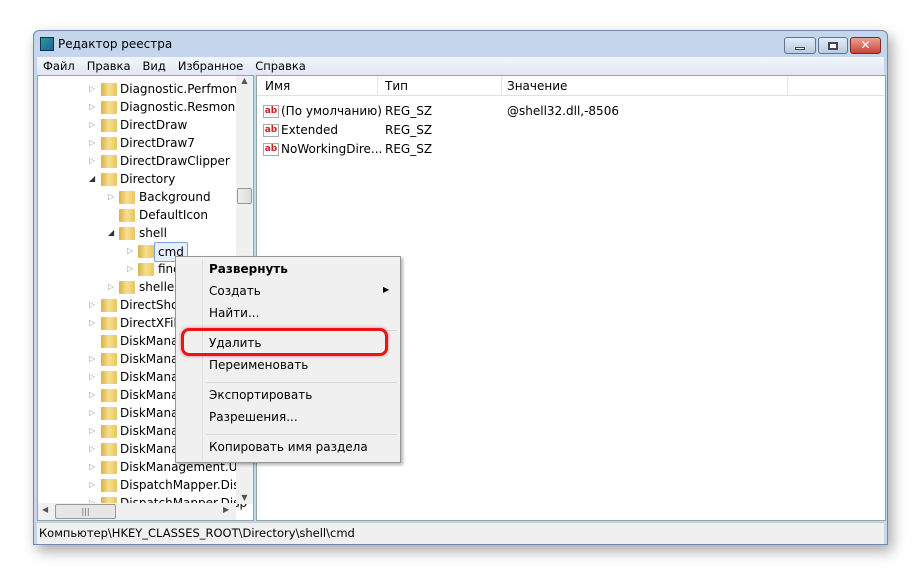 The image size is (920, 578). Describe the element at coordinates (865, 45) in the screenshot. I see `close-button: ✕` at that location.